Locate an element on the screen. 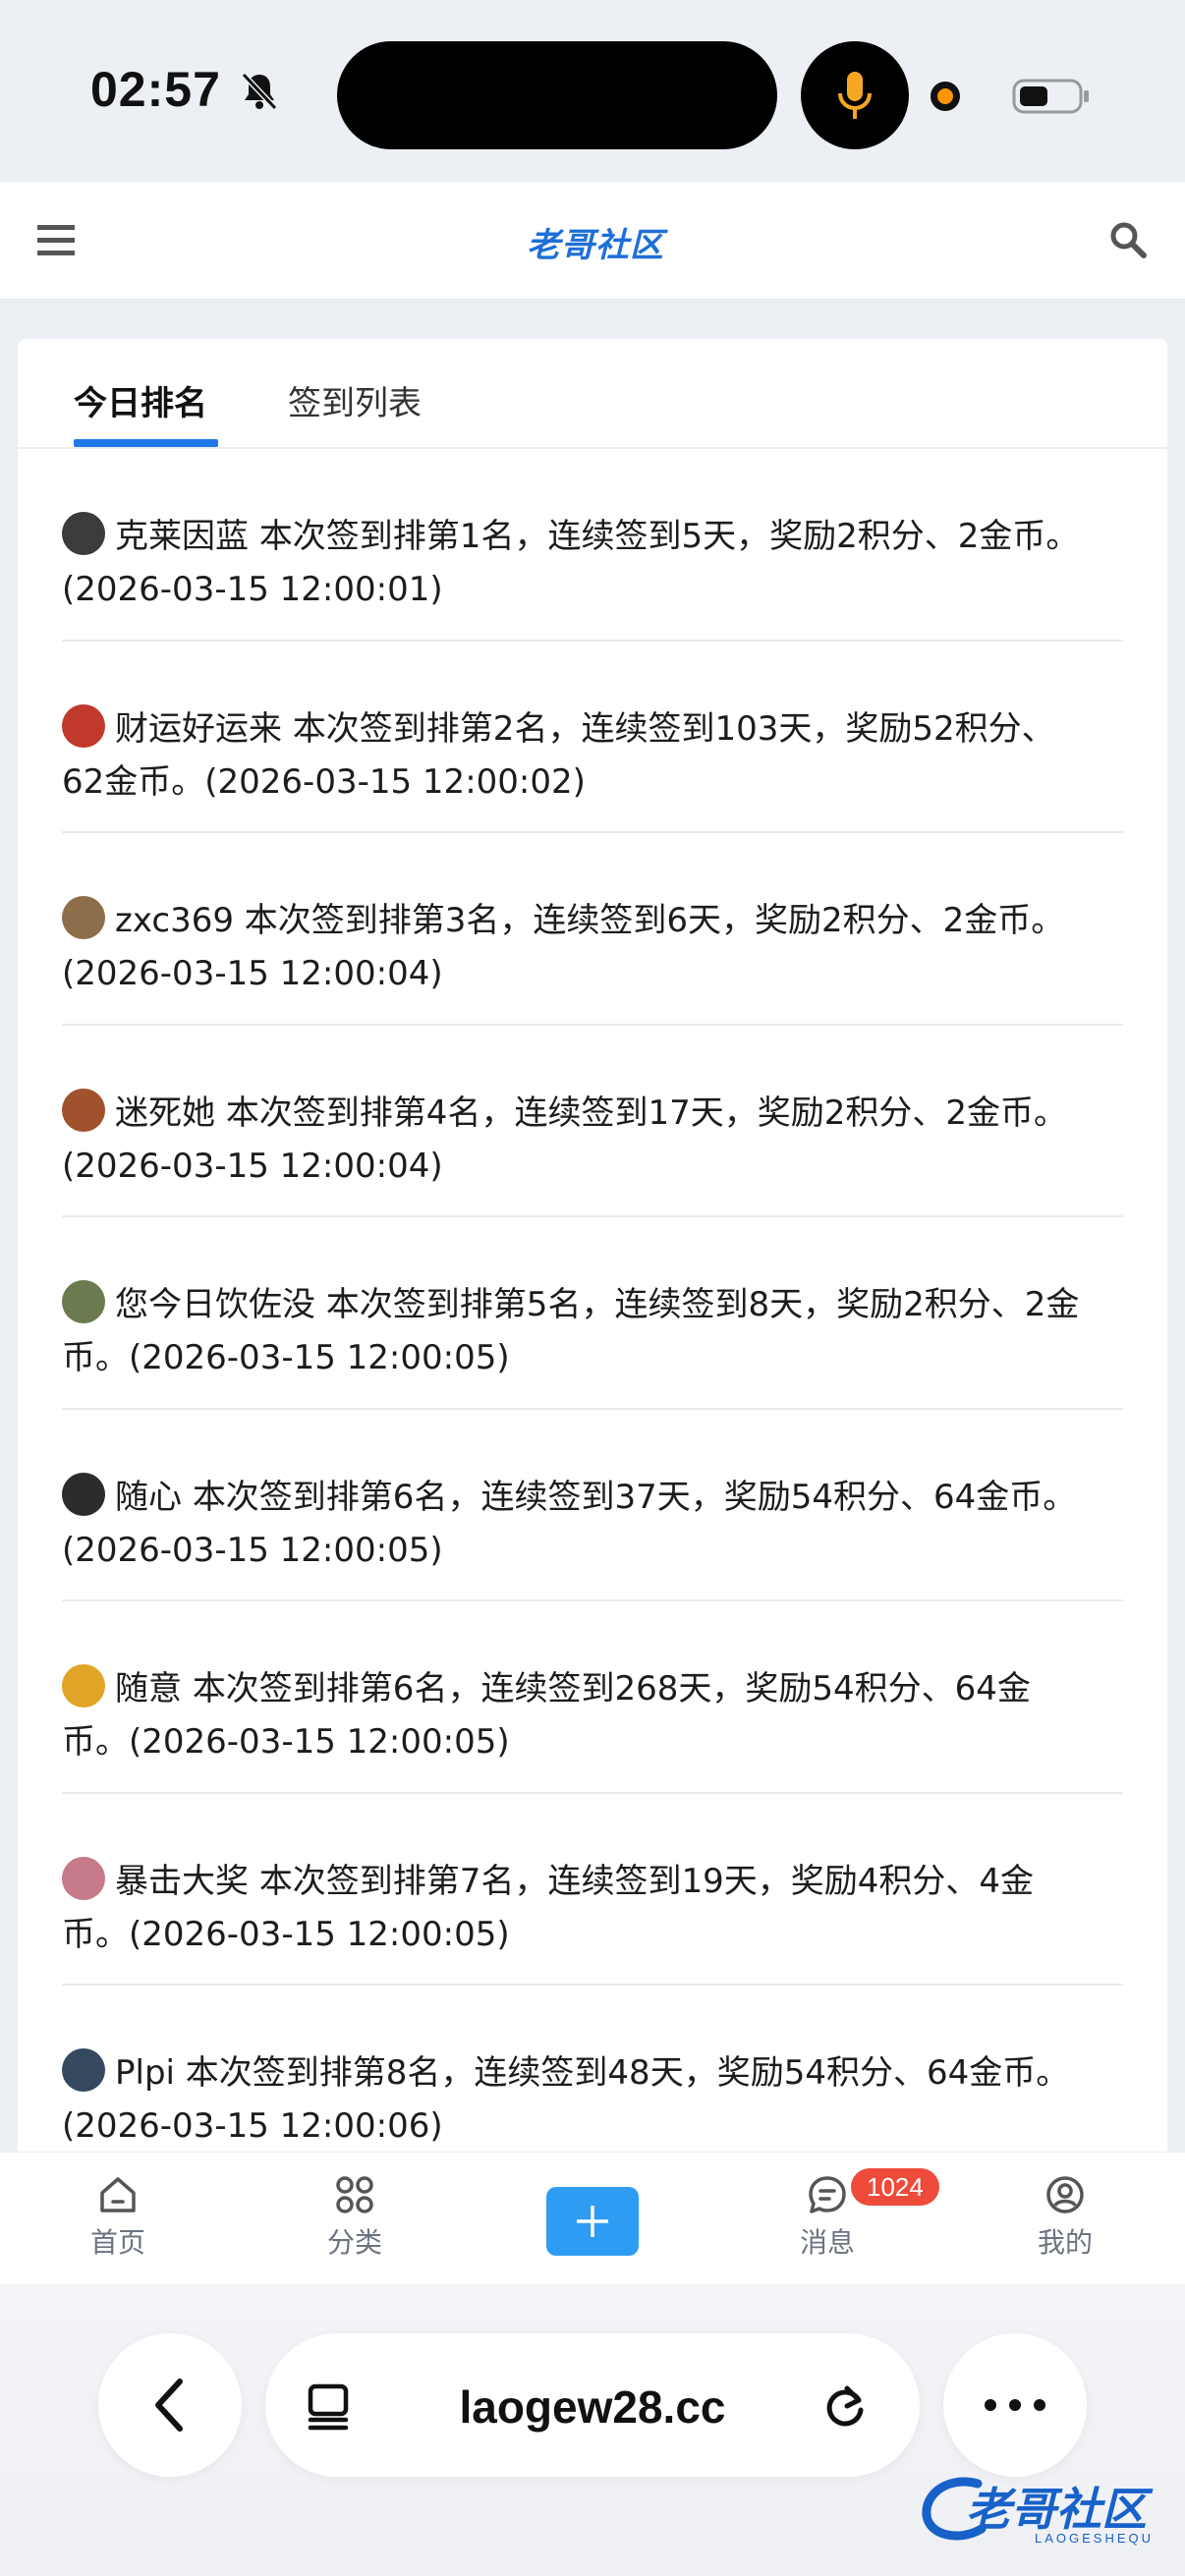 This screenshot has width=1185, height=2576. watermark-subtext: LAOGESHEQU is located at coordinates (1095, 2538).